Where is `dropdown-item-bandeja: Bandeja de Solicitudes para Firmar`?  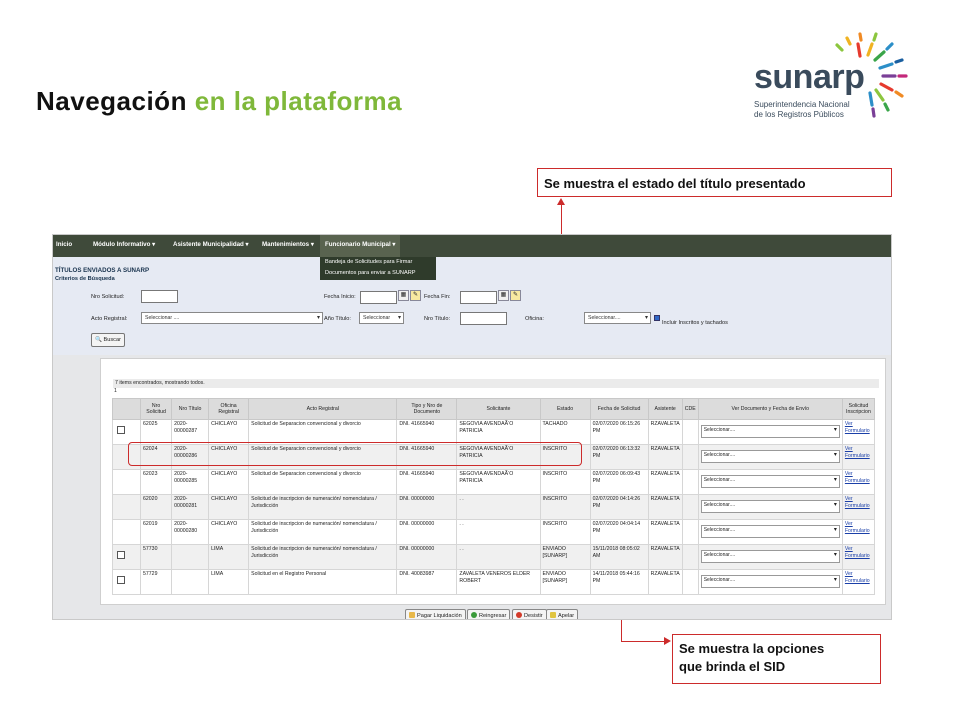 dropdown-item-bandeja: Bandeja de Solicitudes para Firmar is located at coordinates (378, 262).